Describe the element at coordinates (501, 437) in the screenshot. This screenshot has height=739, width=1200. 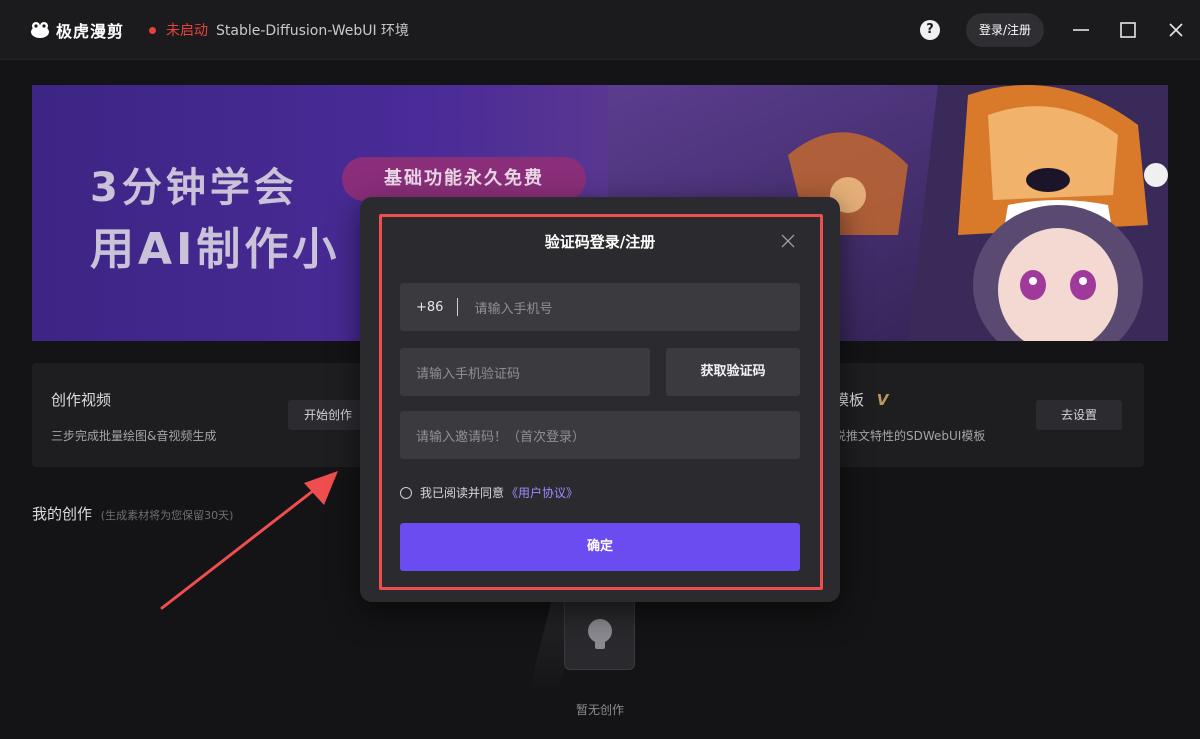
I see `invite-placeholder: 请输入邀请码！（首次登录）` at that location.